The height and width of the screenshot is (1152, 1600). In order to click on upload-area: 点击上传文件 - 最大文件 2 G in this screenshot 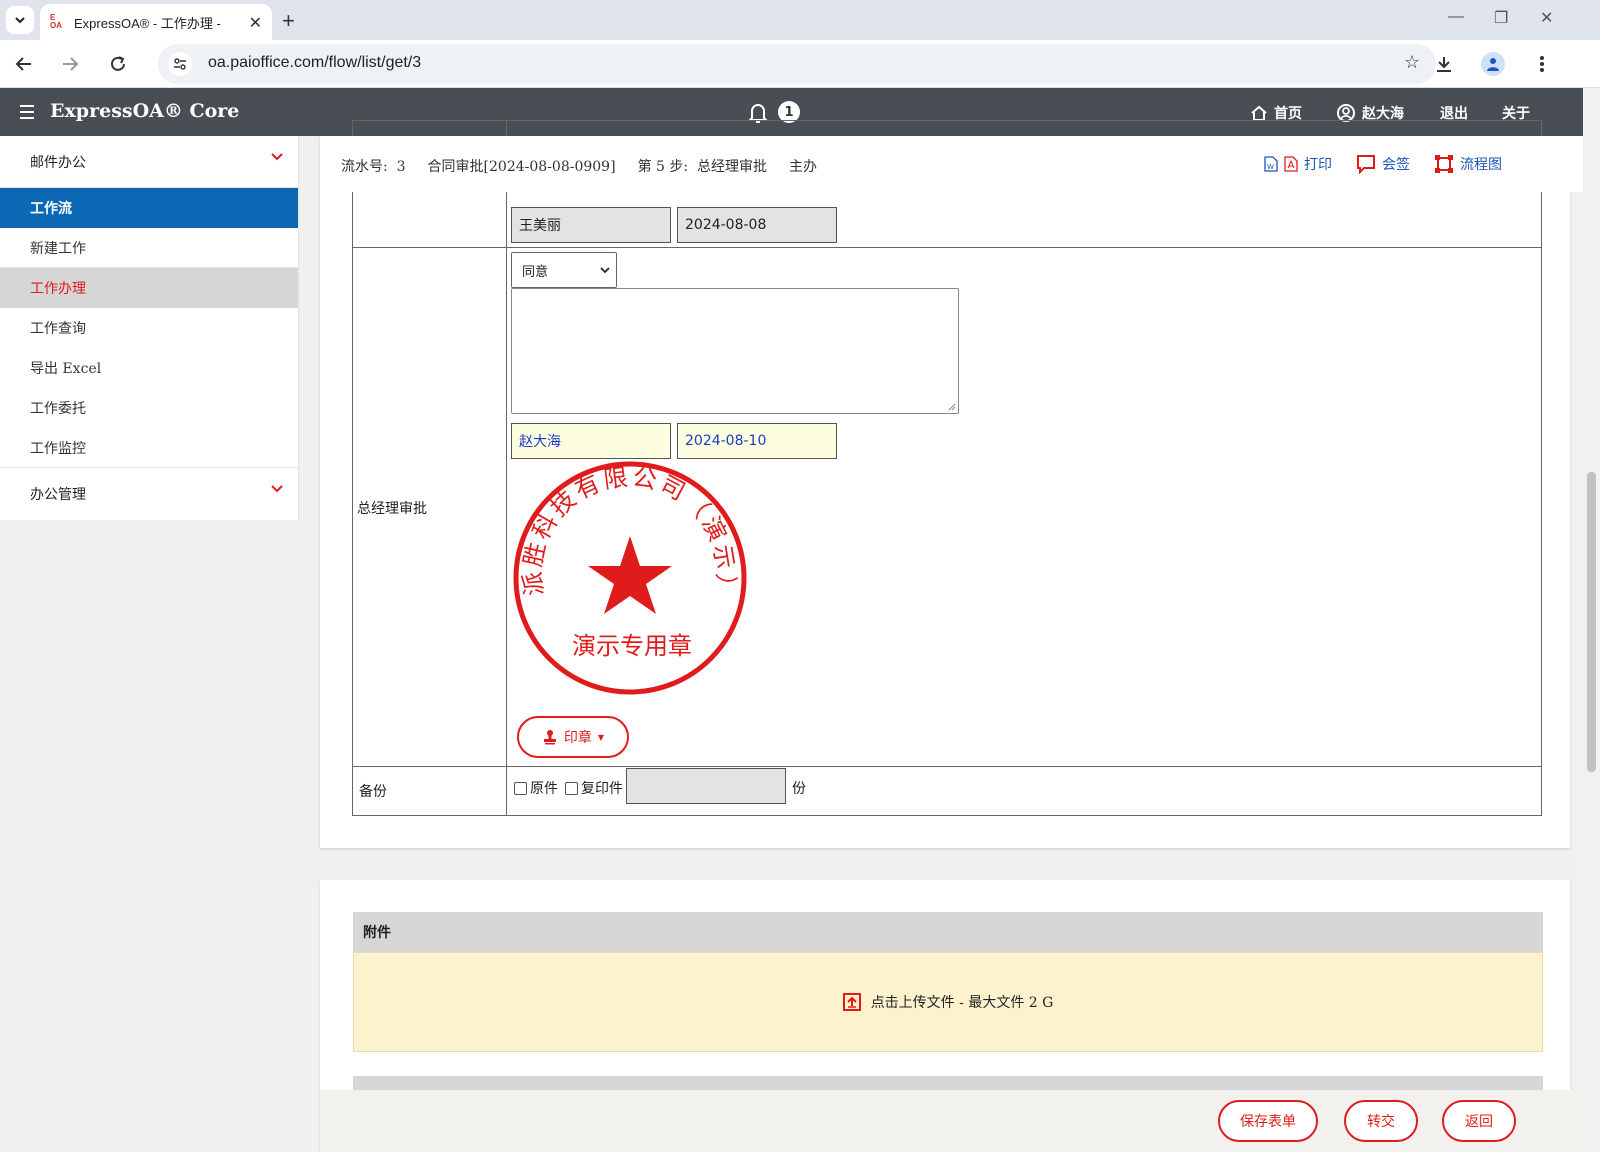, I will do `click(948, 1002)`.